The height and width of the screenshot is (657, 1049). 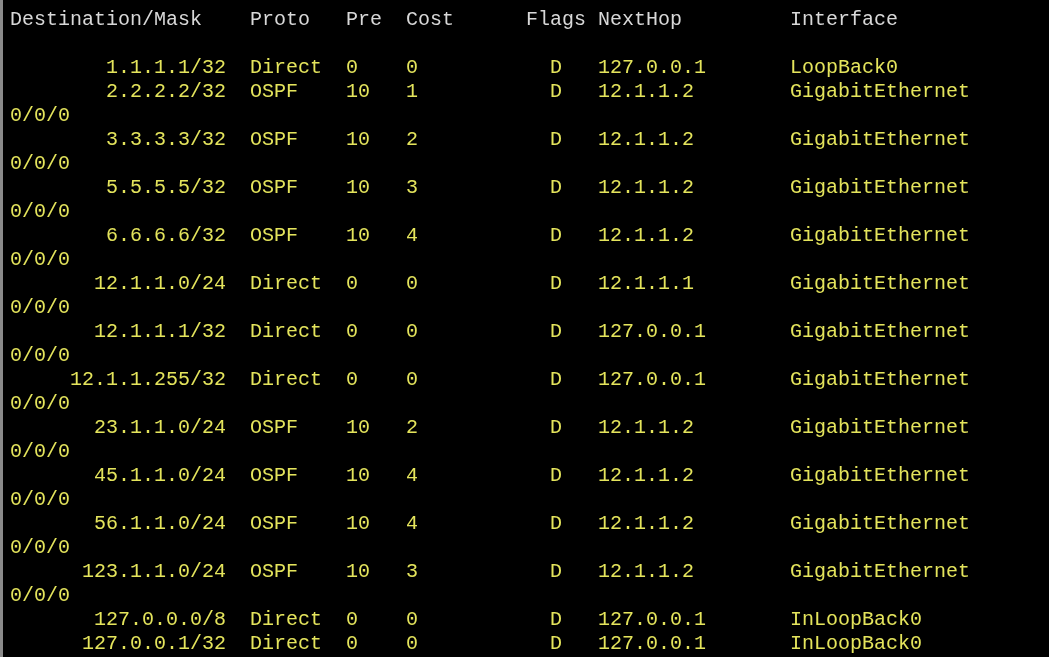 I want to click on table-cell: 127.0.0.1/32, so click(x=154, y=644).